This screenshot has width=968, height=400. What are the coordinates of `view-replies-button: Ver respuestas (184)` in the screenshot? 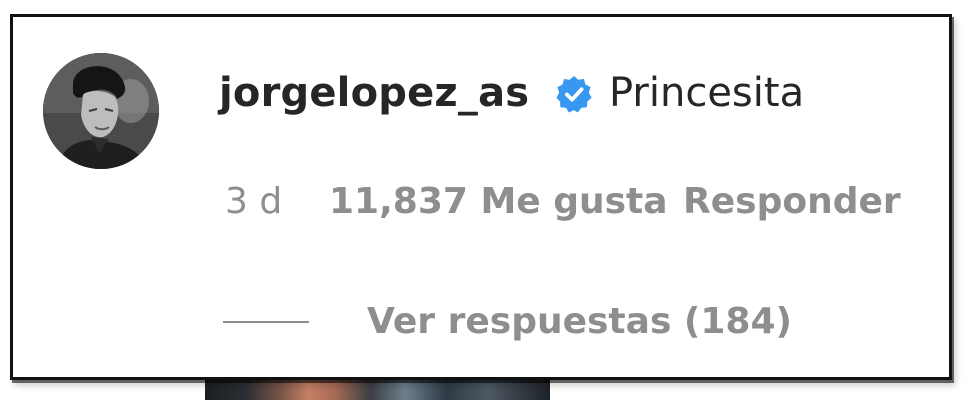 It's located at (507, 322).